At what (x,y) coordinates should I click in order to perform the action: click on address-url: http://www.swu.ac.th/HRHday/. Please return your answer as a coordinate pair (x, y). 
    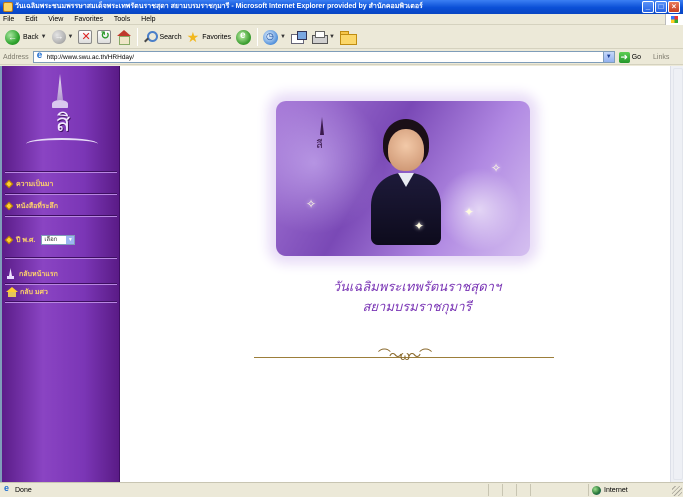
    Looking at the image, I should click on (90, 57).